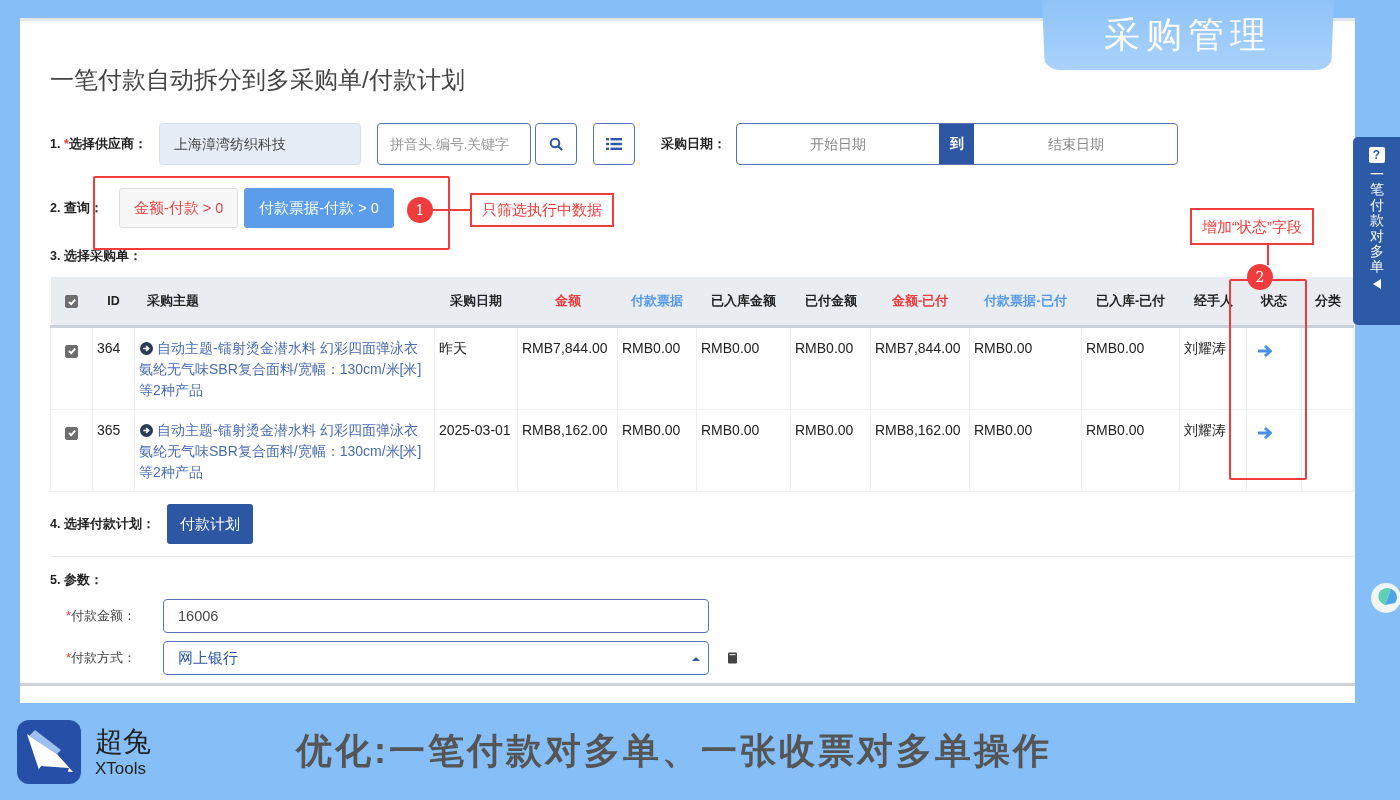  What do you see at coordinates (732, 658) in the screenshot?
I see `book-icon` at bounding box center [732, 658].